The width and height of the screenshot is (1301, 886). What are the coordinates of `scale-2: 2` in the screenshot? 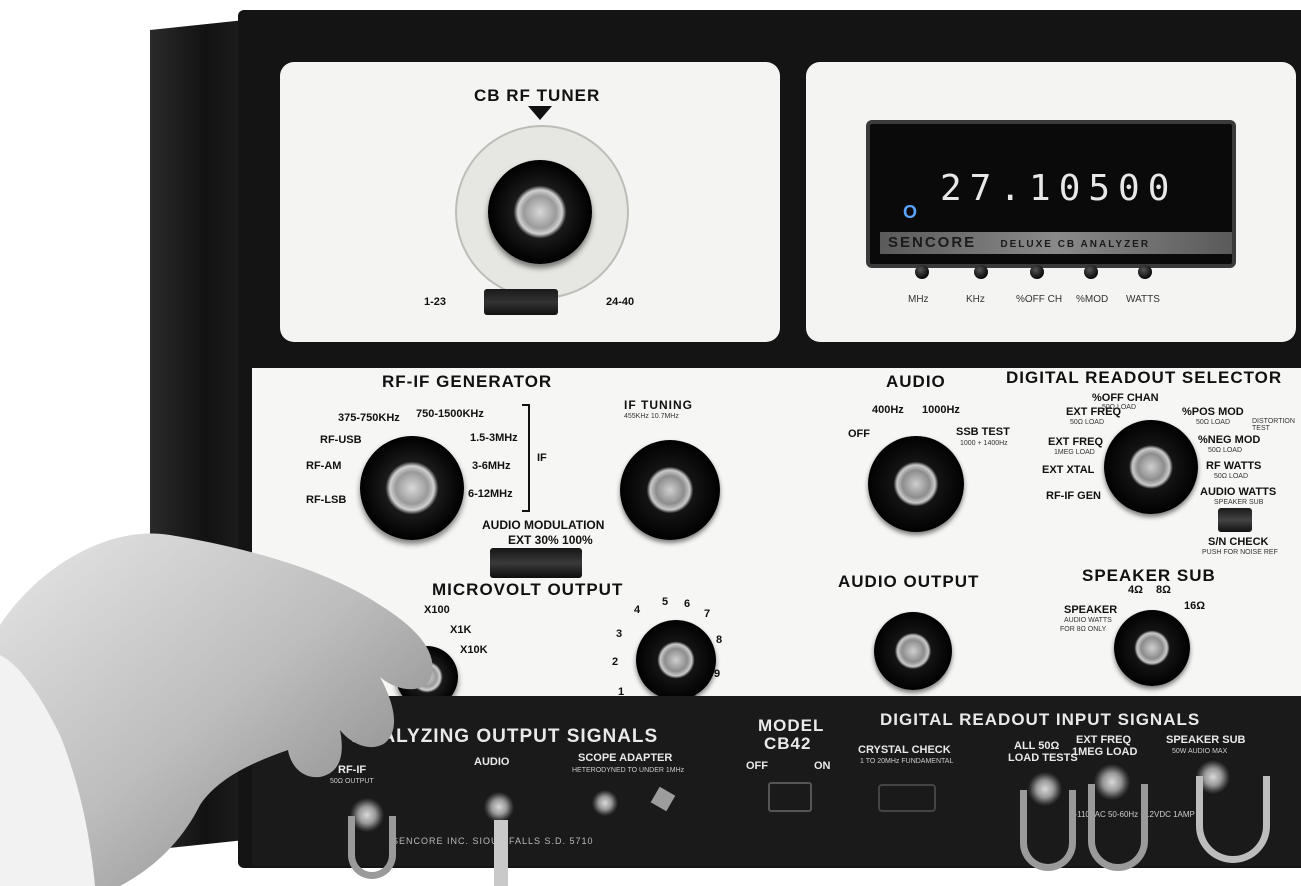 It's located at (615, 662).